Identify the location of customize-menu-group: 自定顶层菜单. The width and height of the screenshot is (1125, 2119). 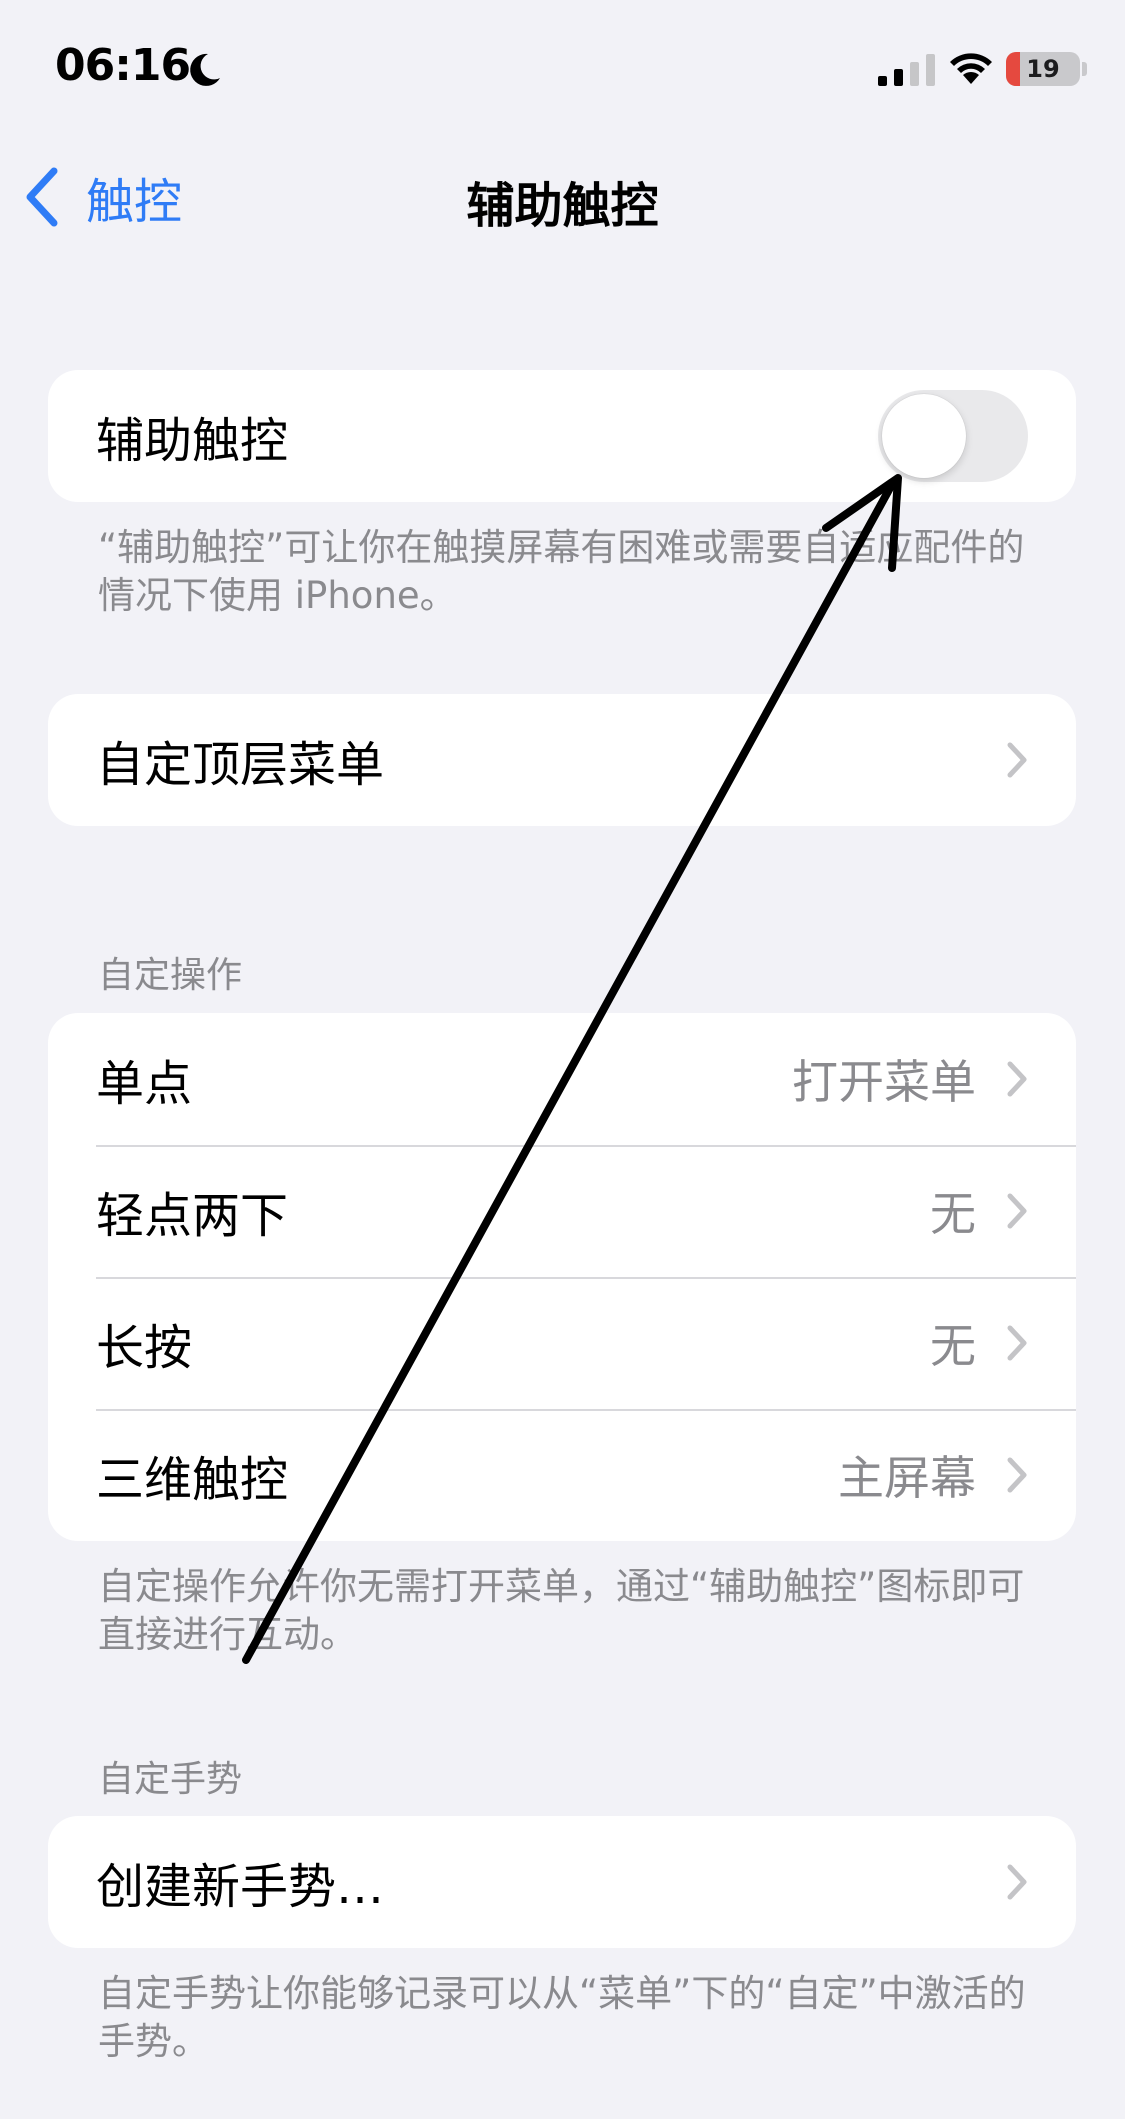
(562, 760).